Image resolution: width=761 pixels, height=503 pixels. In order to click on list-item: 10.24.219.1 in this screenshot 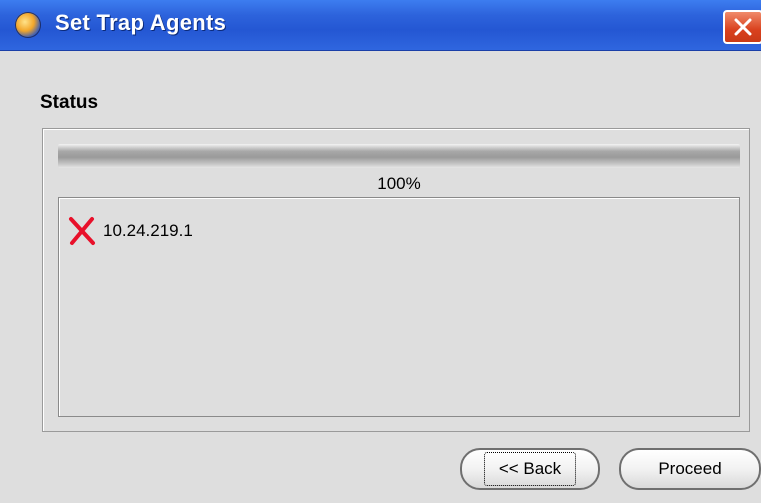, I will do `click(130, 231)`.